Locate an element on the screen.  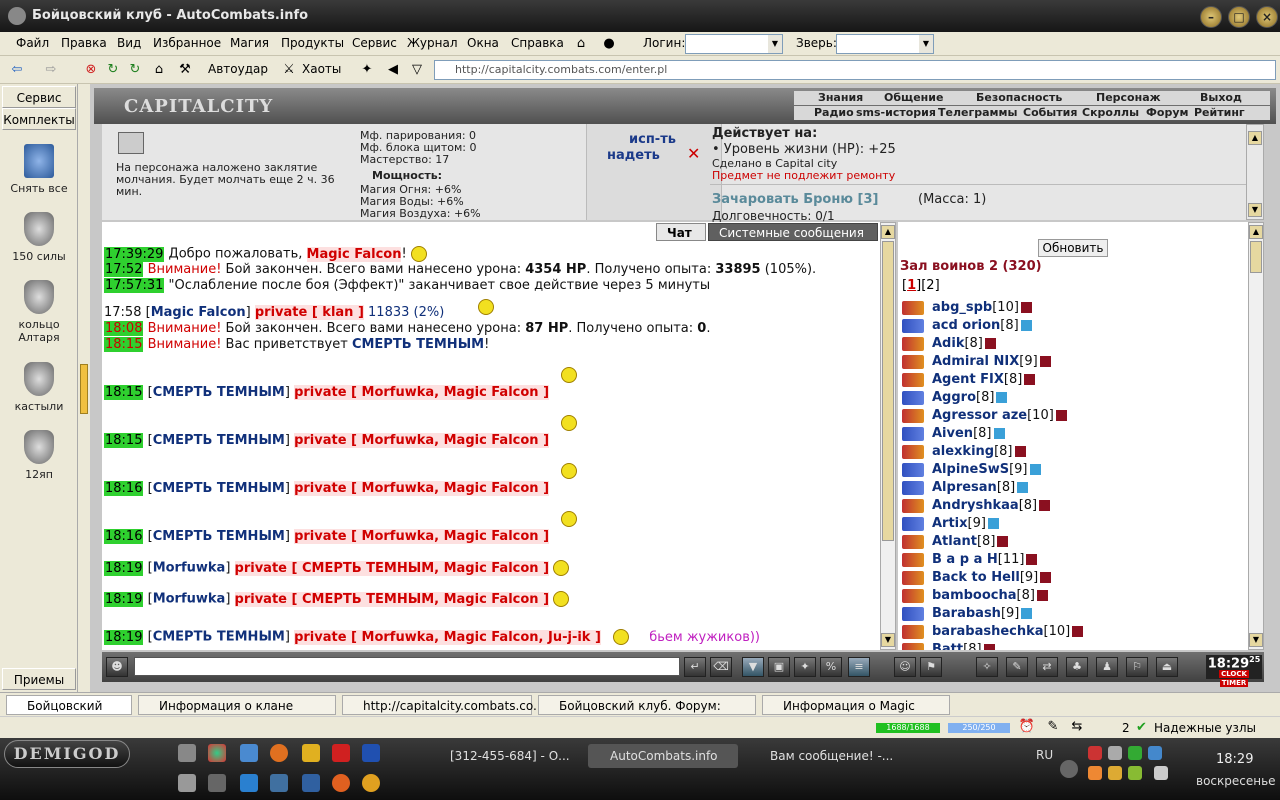
armor-icon is located at coordinates (187, 753).